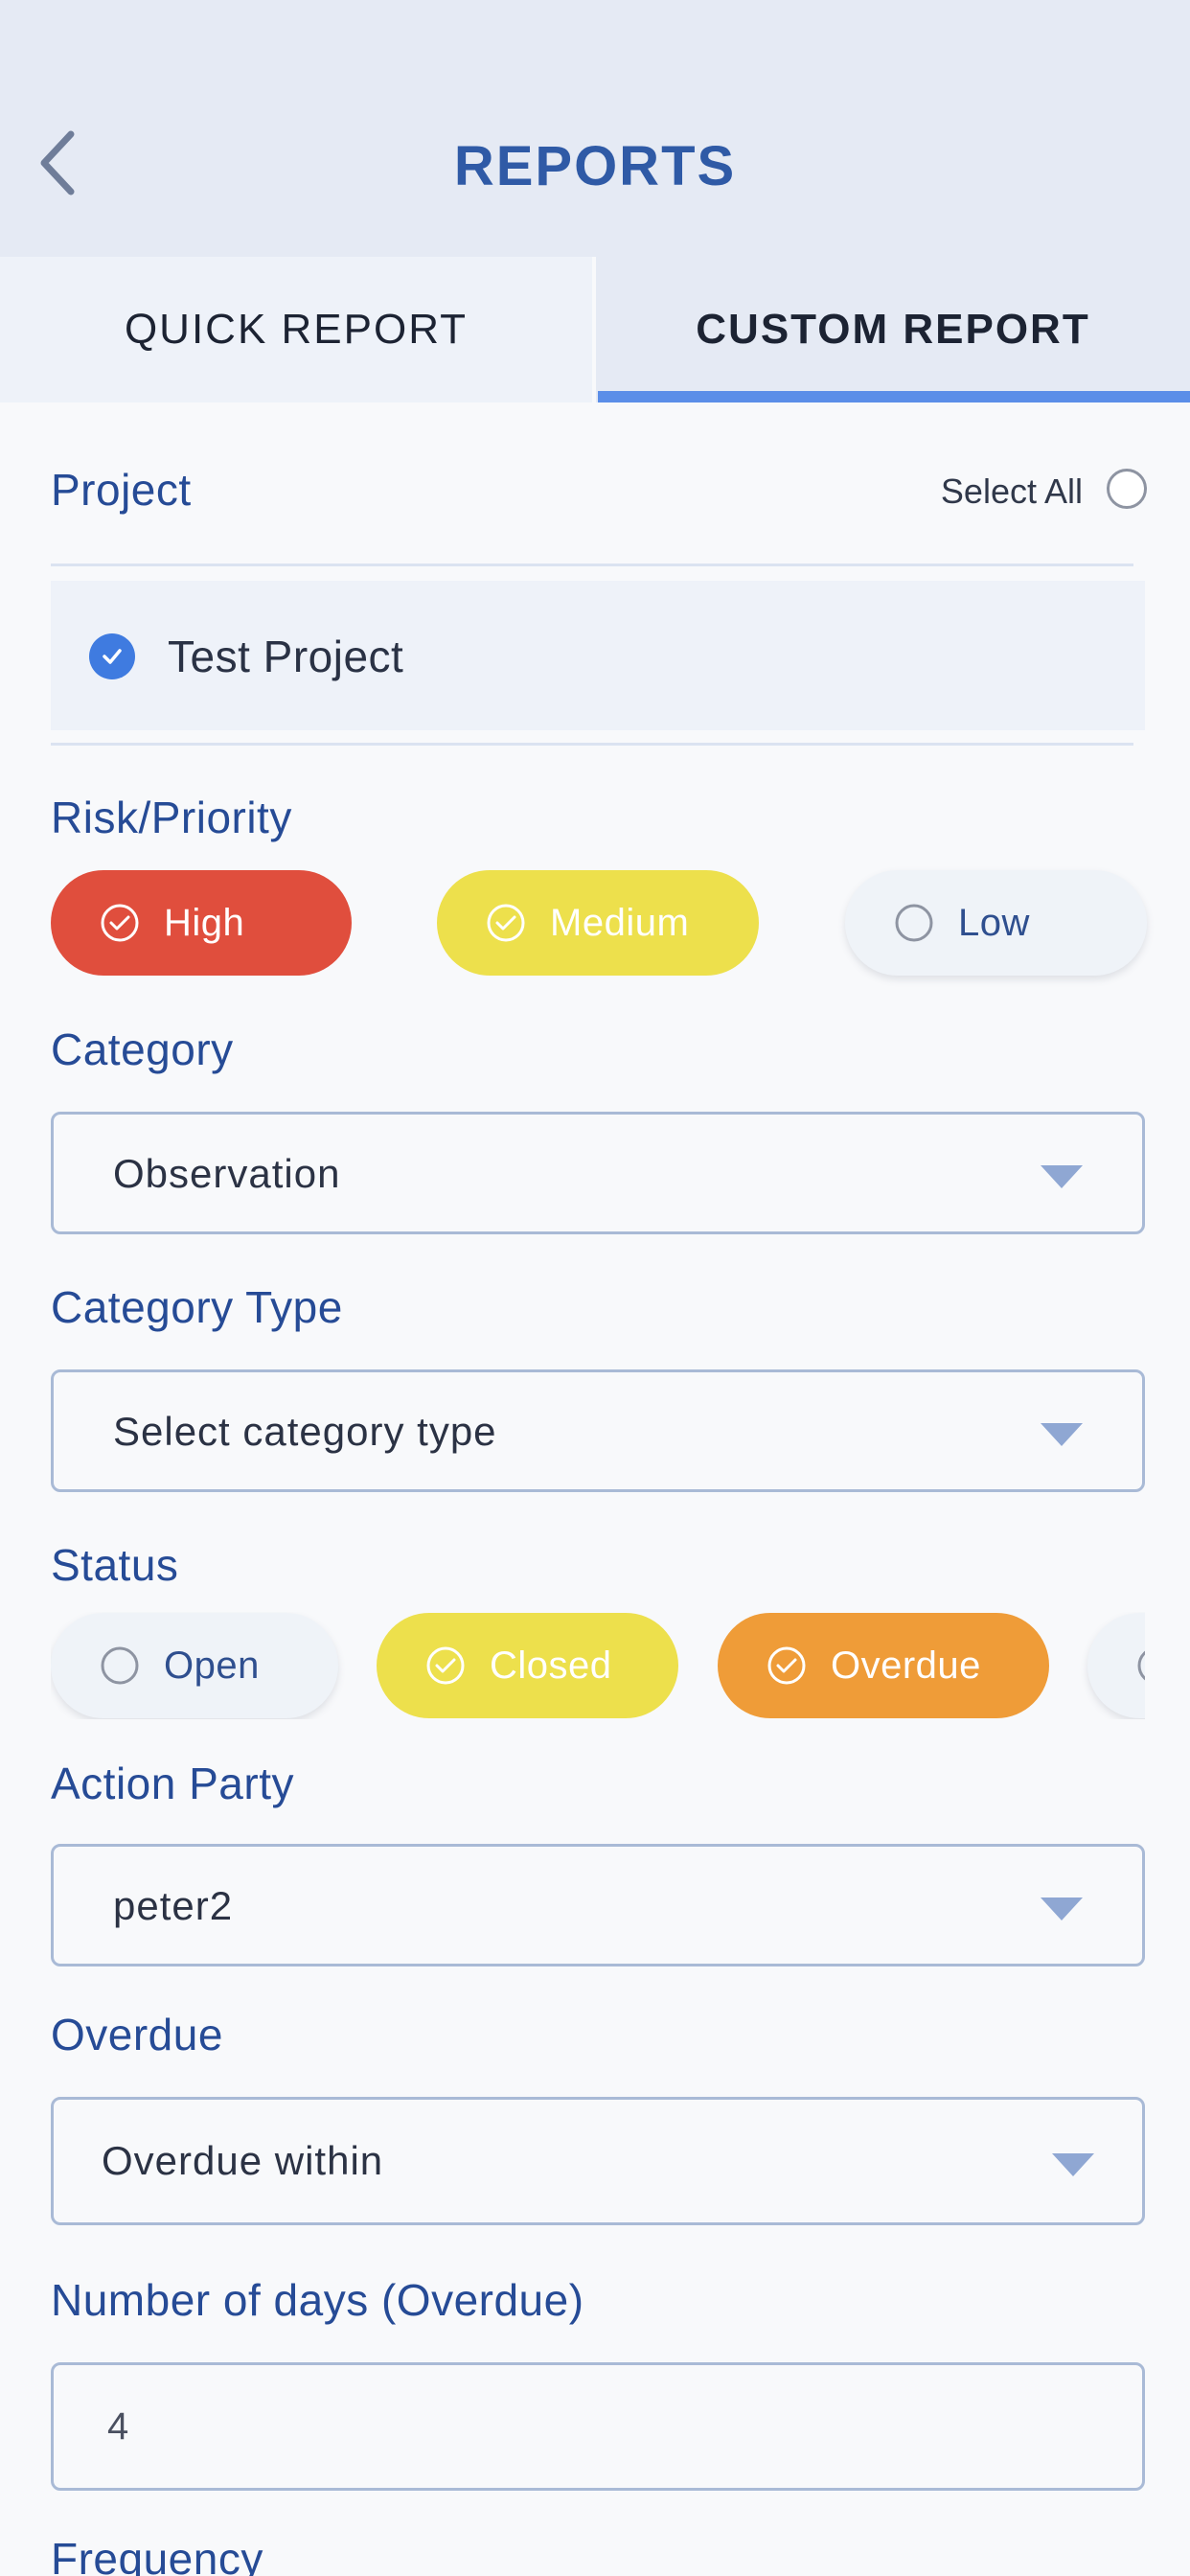 The height and width of the screenshot is (2576, 1190). I want to click on category-value: Observation, so click(227, 1173).